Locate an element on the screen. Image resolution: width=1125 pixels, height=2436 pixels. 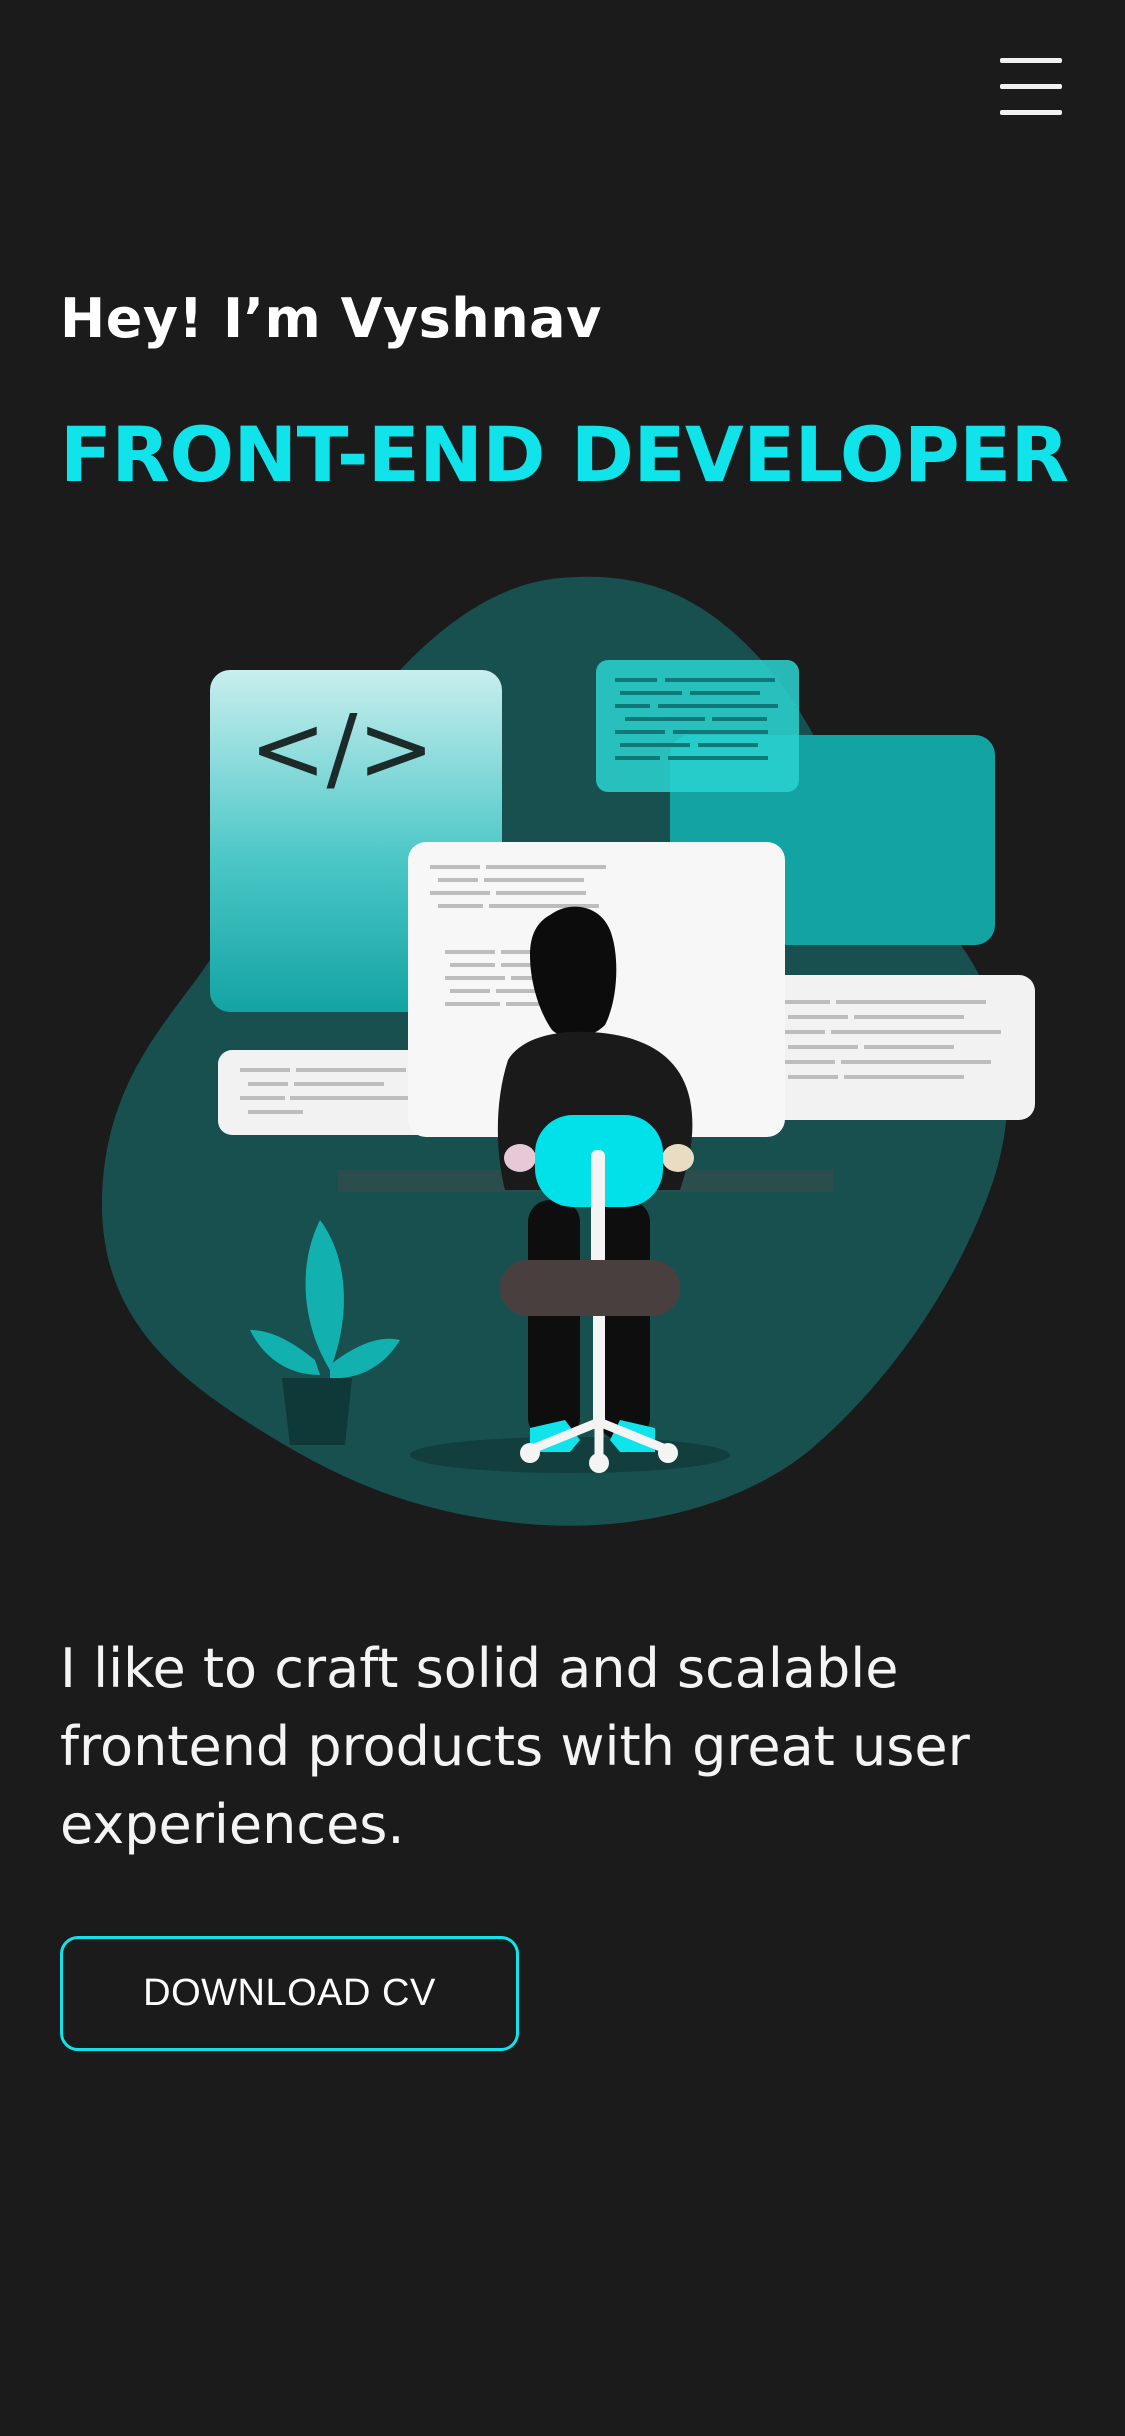
code-card-left is located at coordinates (325, 1092).